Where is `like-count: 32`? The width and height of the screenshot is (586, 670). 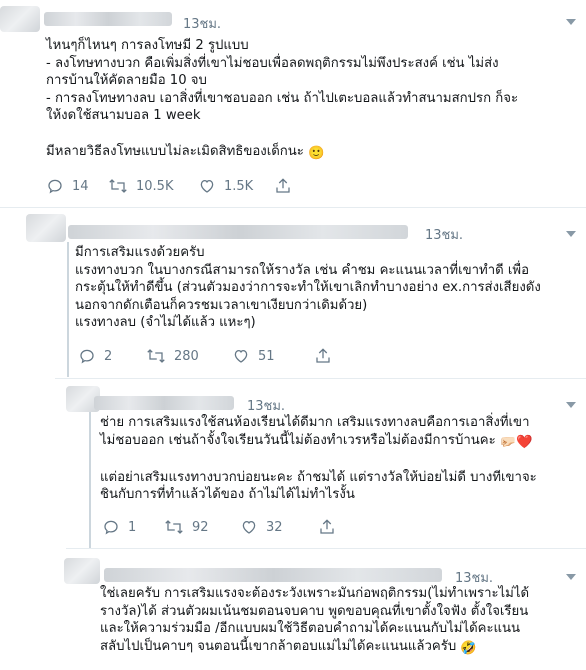
like-count: 32 is located at coordinates (274, 527).